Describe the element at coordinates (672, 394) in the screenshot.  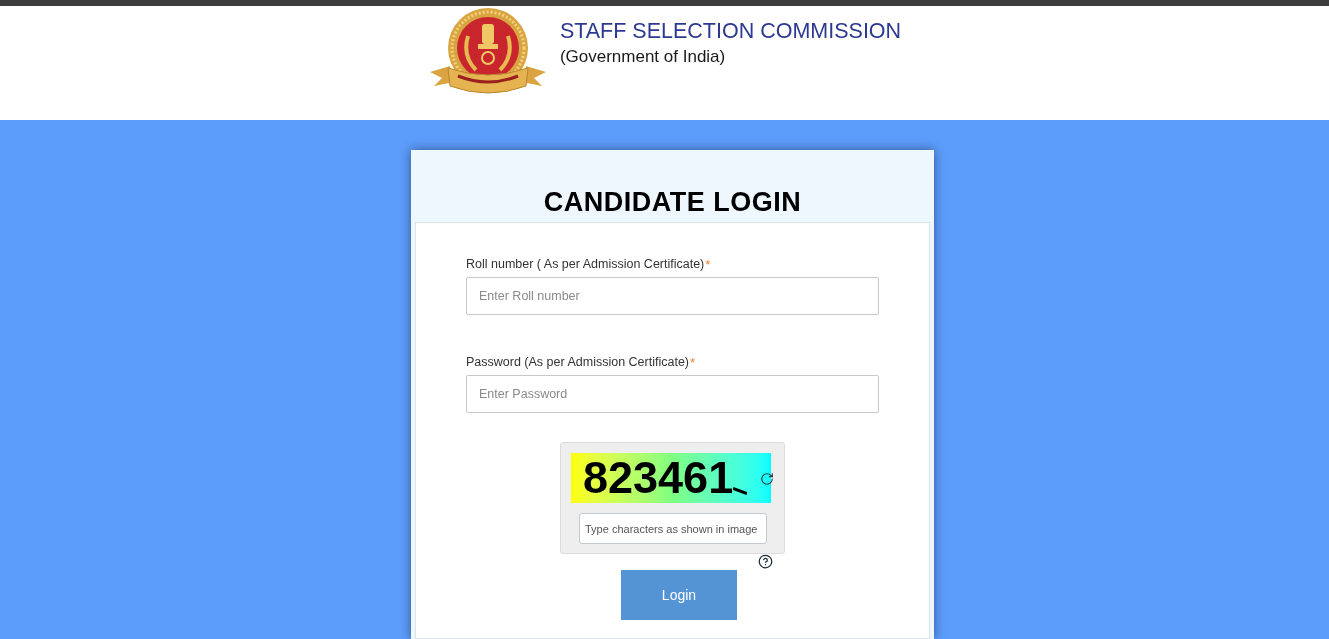
I see `input-field: Enter Password` at that location.